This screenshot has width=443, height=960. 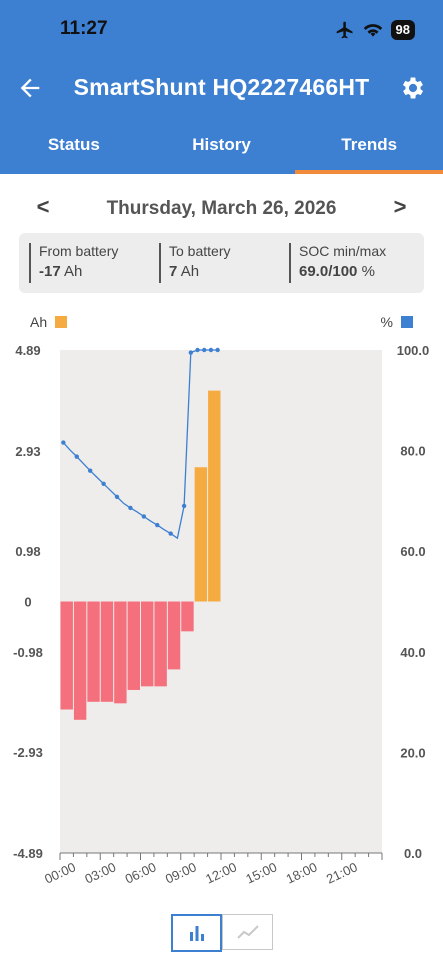 What do you see at coordinates (386, 322) in the screenshot?
I see `legend-right-label: %` at bounding box center [386, 322].